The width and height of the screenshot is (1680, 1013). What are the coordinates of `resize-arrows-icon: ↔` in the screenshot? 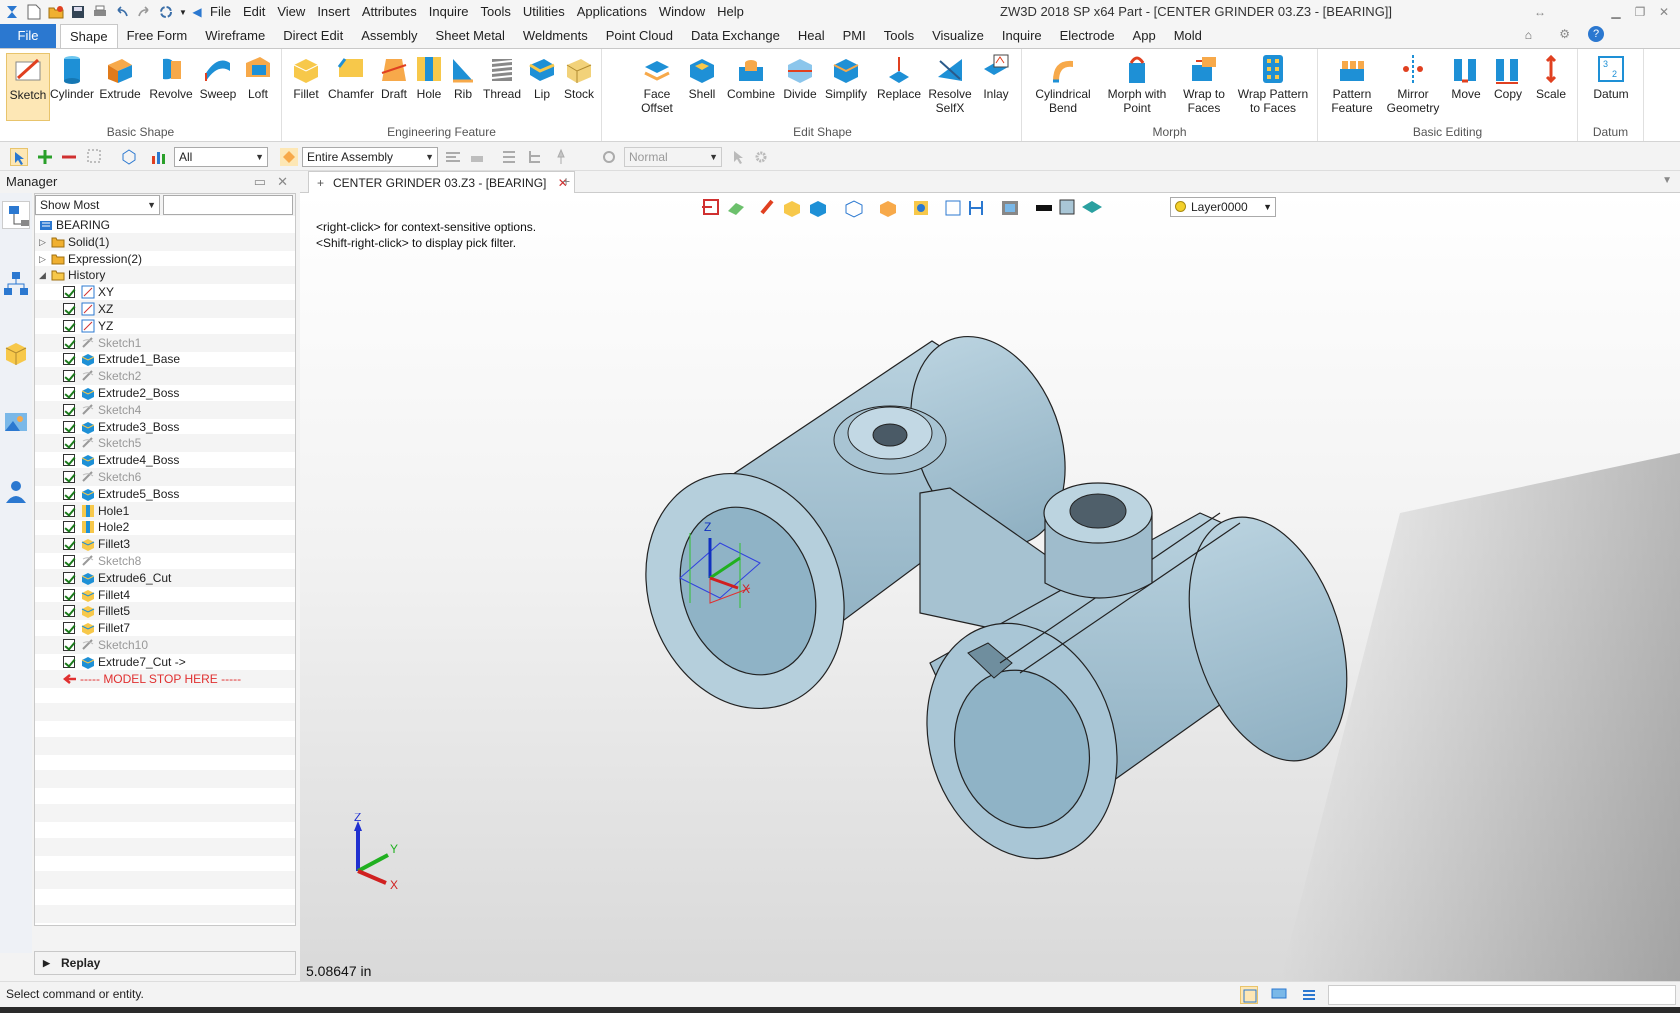 It's located at (1540, 12).